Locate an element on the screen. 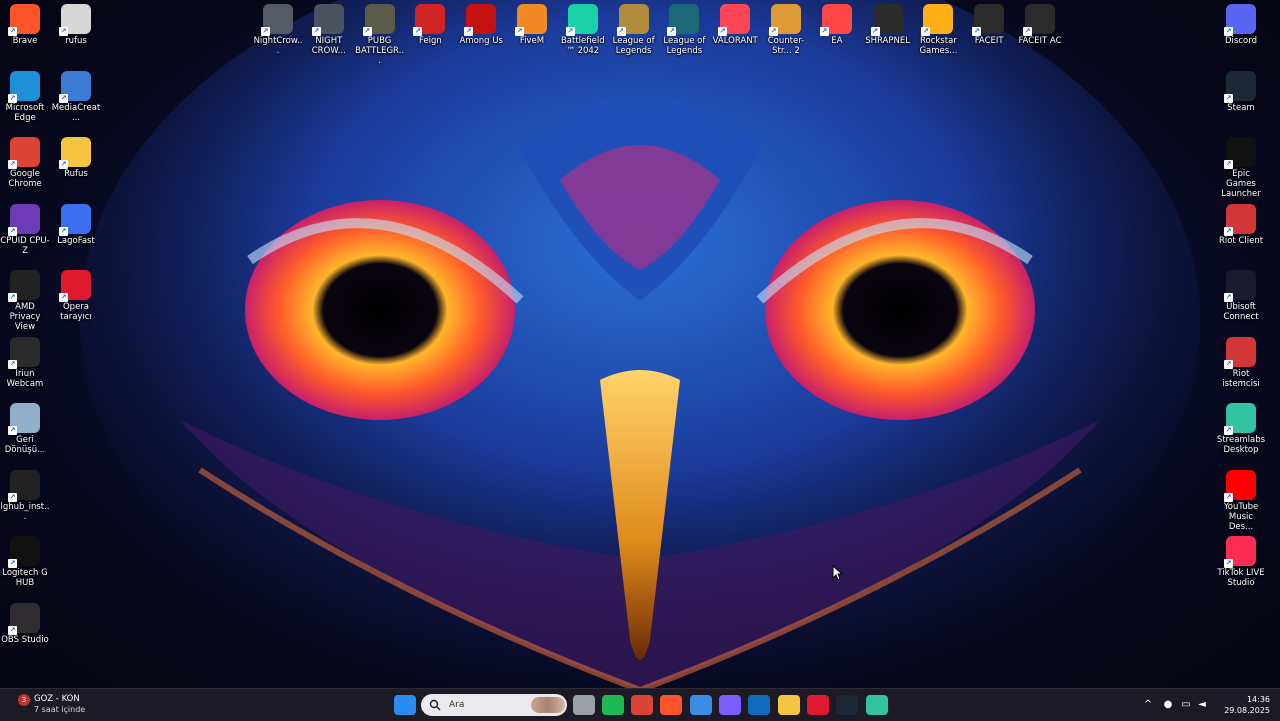 This screenshot has width=1280, height=721. desktop-shortcut: ↗ Rufus is located at coordinates (76, 158).